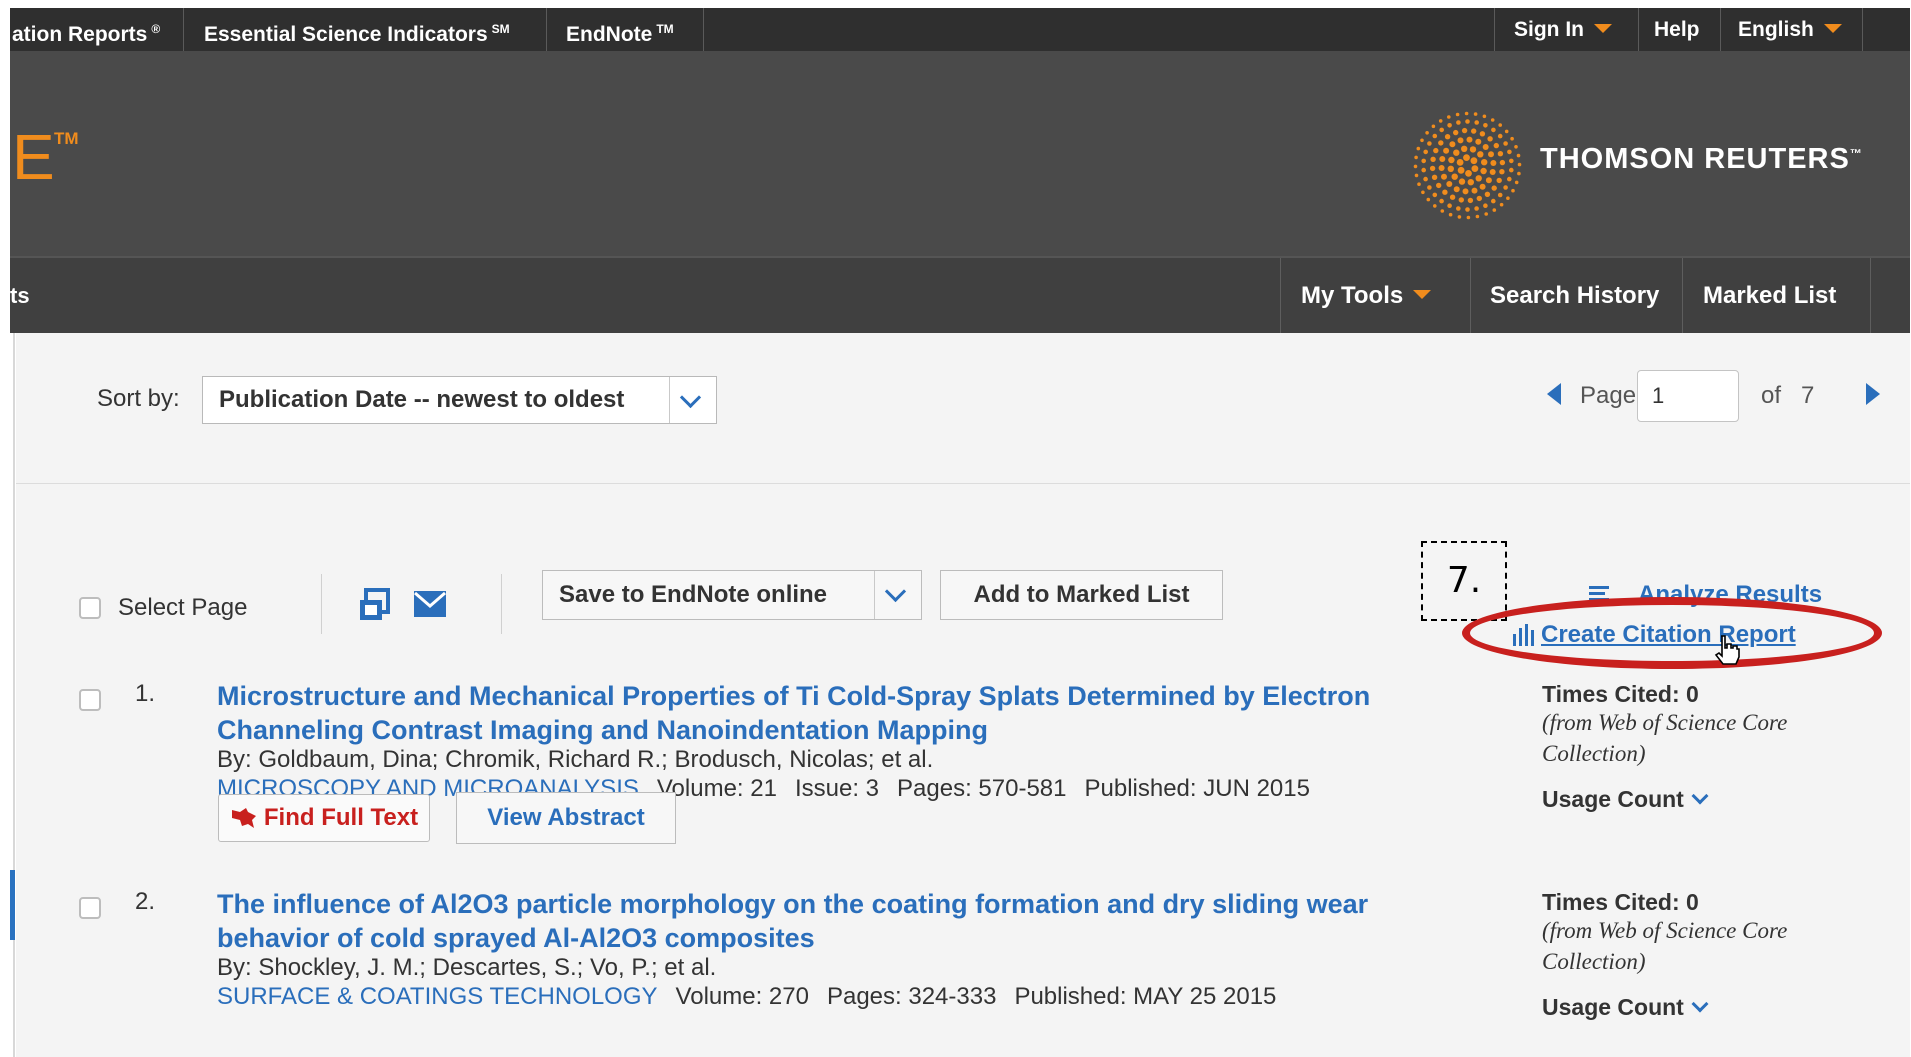 The height and width of the screenshot is (1057, 1911). Describe the element at coordinates (1554, 394) in the screenshot. I see `previous-page-icon` at that location.